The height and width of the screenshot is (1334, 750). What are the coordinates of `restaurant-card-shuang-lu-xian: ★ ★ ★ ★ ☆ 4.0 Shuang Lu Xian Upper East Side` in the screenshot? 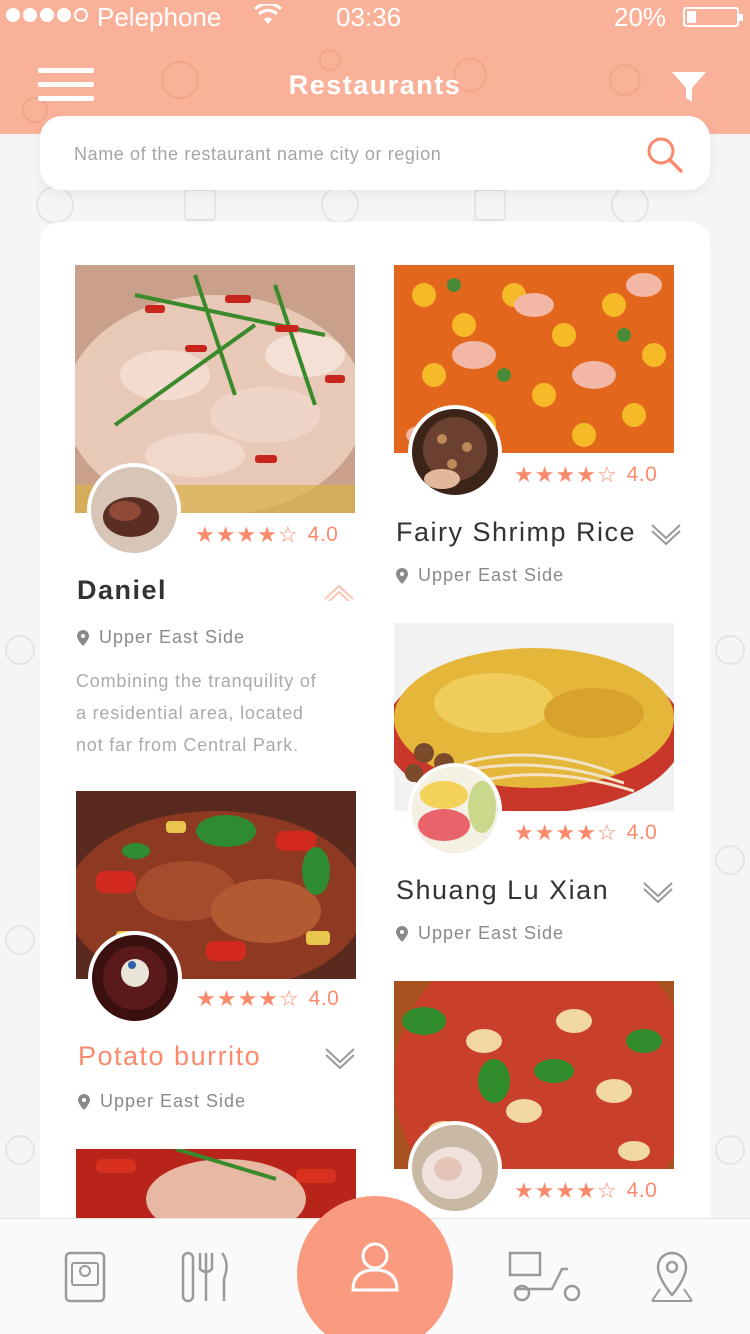 It's located at (534, 788).